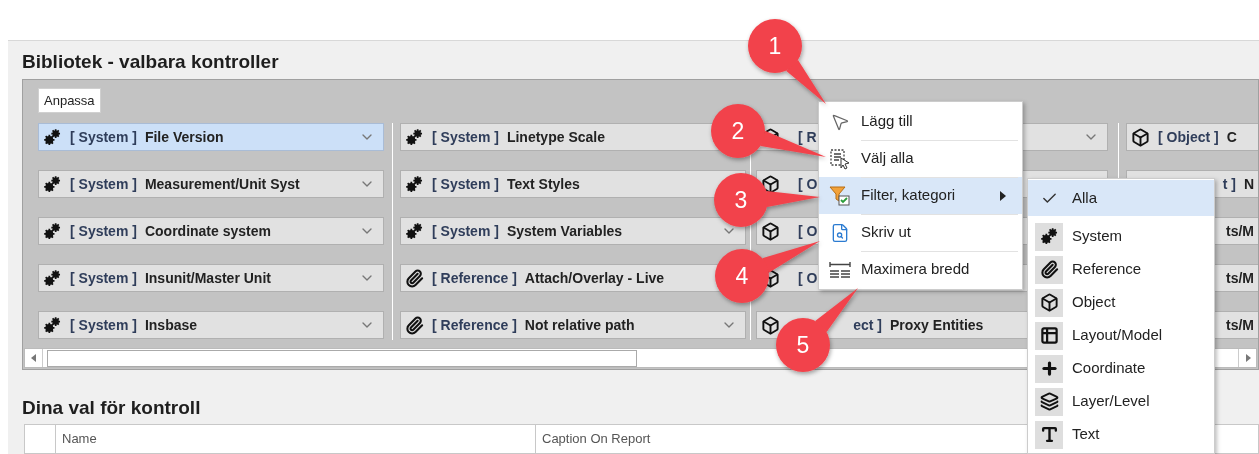  What do you see at coordinates (807, 137) in the screenshot?
I see `category-label: [ R` at bounding box center [807, 137].